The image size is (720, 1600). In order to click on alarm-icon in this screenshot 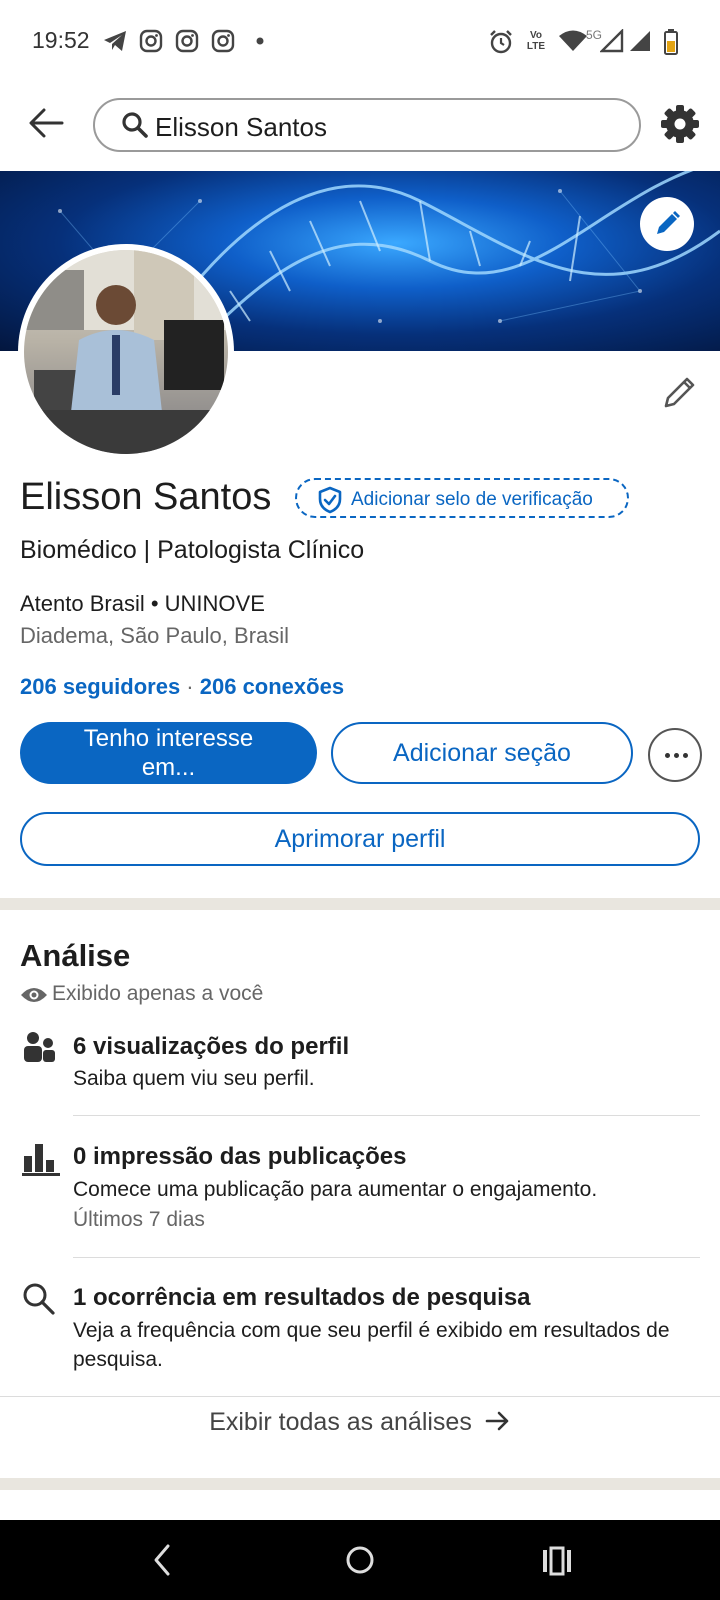, I will do `click(501, 42)`.